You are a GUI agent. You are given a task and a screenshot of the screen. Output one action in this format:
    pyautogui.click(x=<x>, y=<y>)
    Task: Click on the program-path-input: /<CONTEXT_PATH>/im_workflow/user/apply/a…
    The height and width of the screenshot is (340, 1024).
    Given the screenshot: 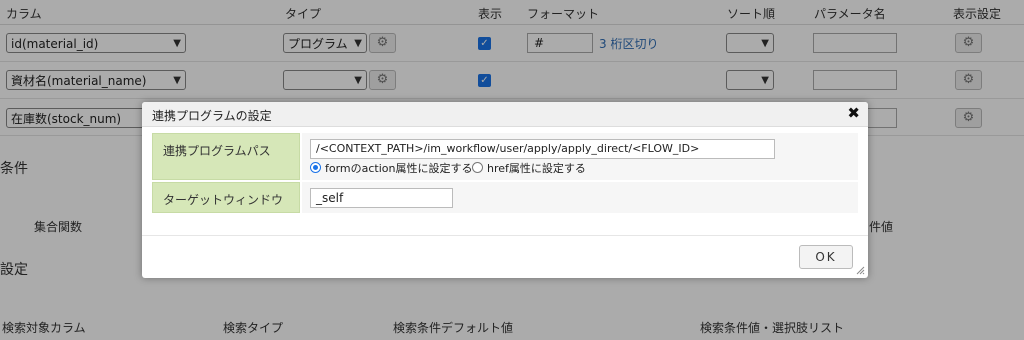 What is the action you would take?
    pyautogui.click(x=542, y=149)
    